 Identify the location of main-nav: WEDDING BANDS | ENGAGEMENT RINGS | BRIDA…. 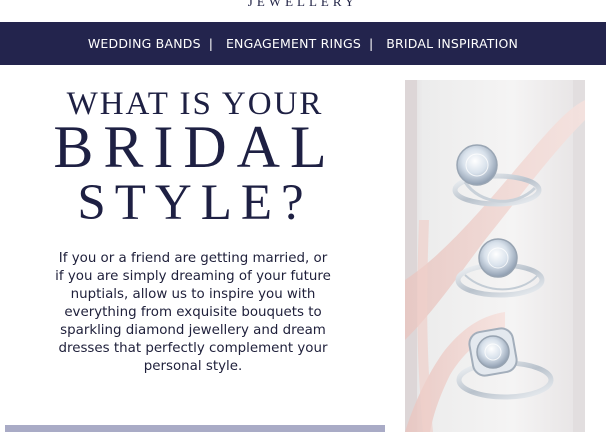
(303, 43).